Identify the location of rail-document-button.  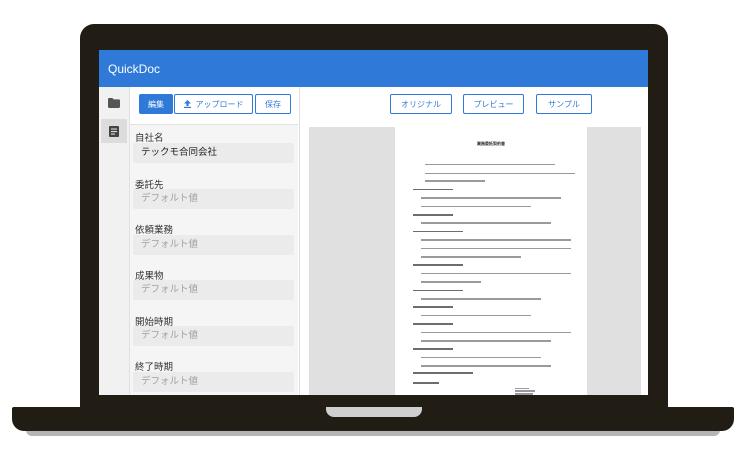
(114, 131).